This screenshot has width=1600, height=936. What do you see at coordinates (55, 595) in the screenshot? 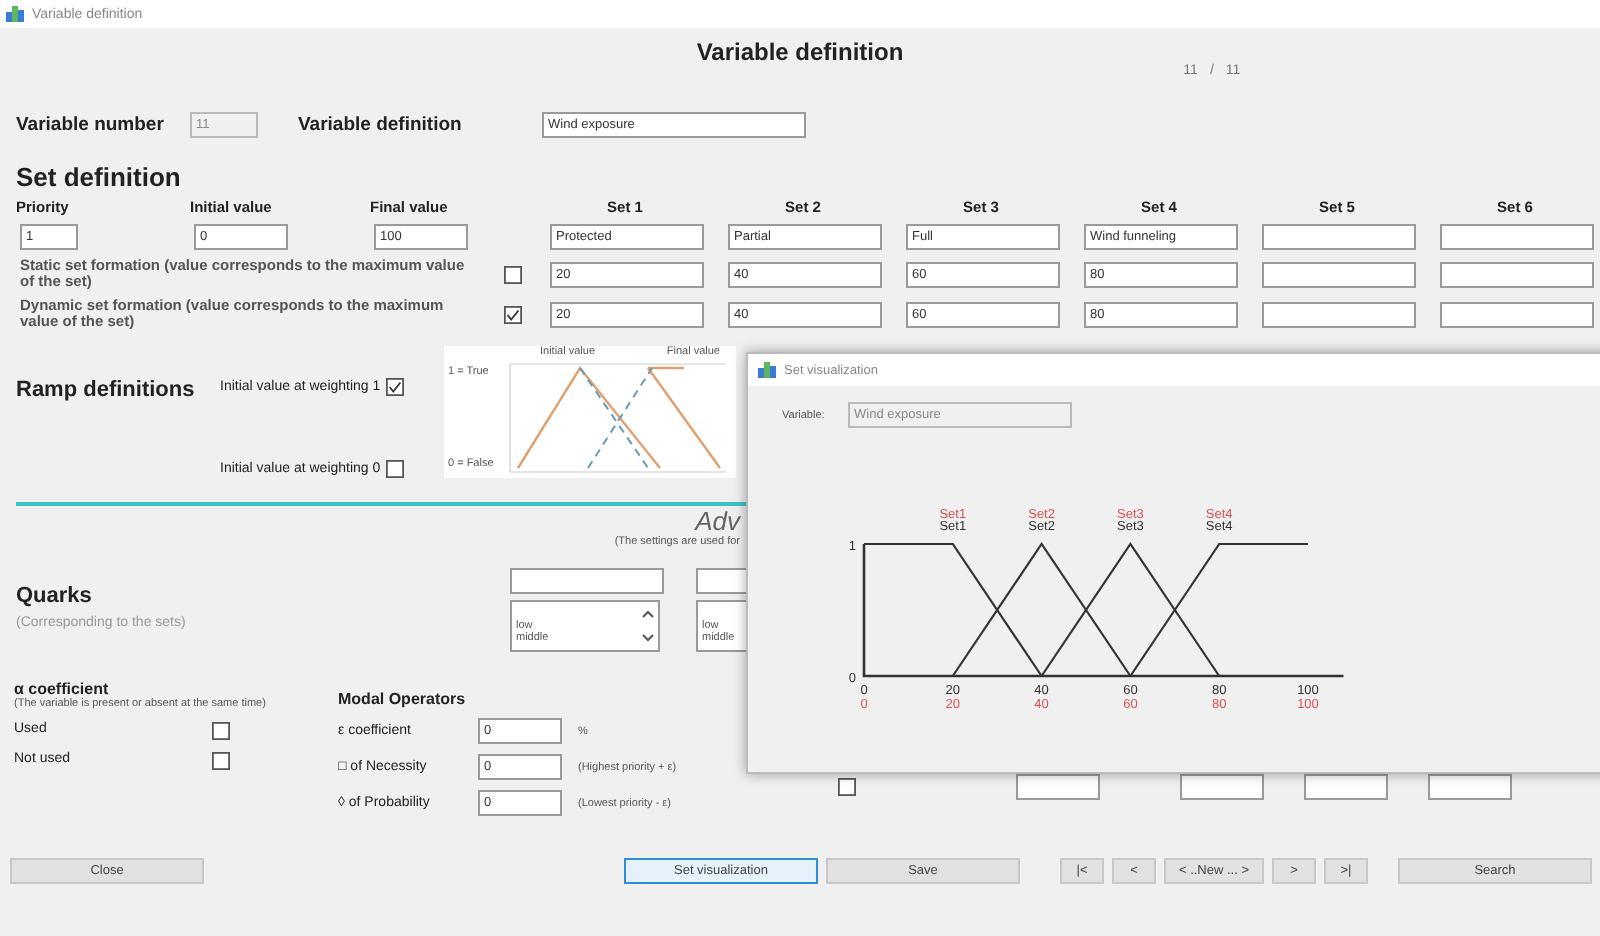
I see `section-title: Quarks` at bounding box center [55, 595].